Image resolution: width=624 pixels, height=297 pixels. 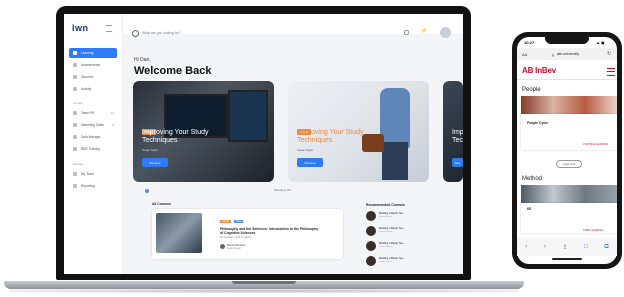 What do you see at coordinates (532, 179) in the screenshot?
I see `section-method: Method` at bounding box center [532, 179].